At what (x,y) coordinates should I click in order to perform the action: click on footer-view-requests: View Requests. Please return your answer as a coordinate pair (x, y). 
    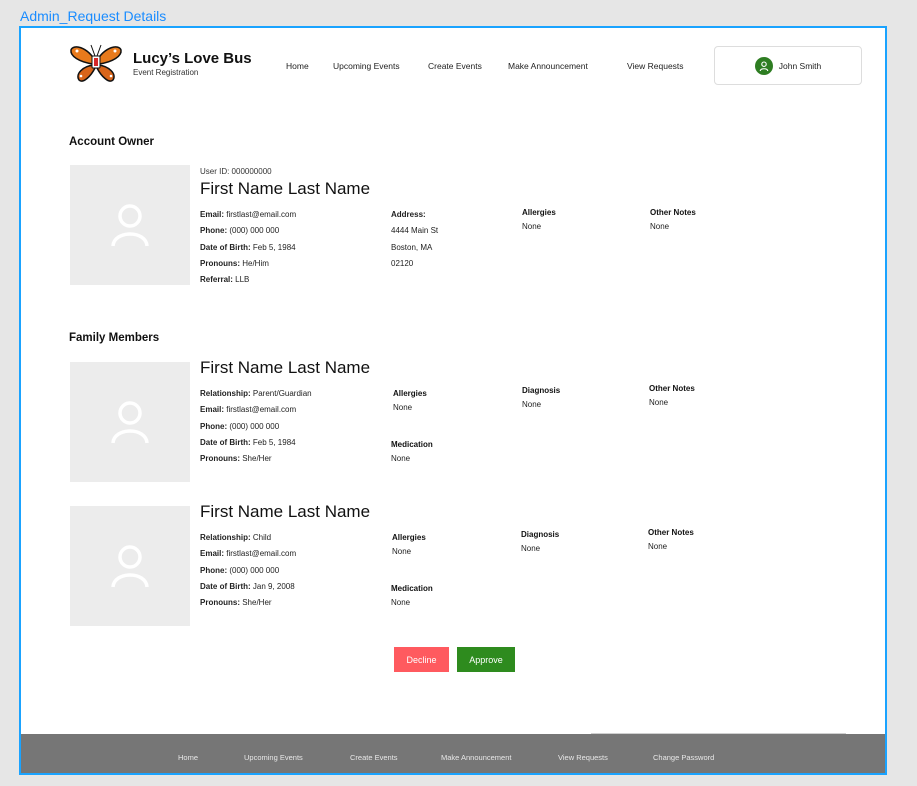
    Looking at the image, I should click on (583, 757).